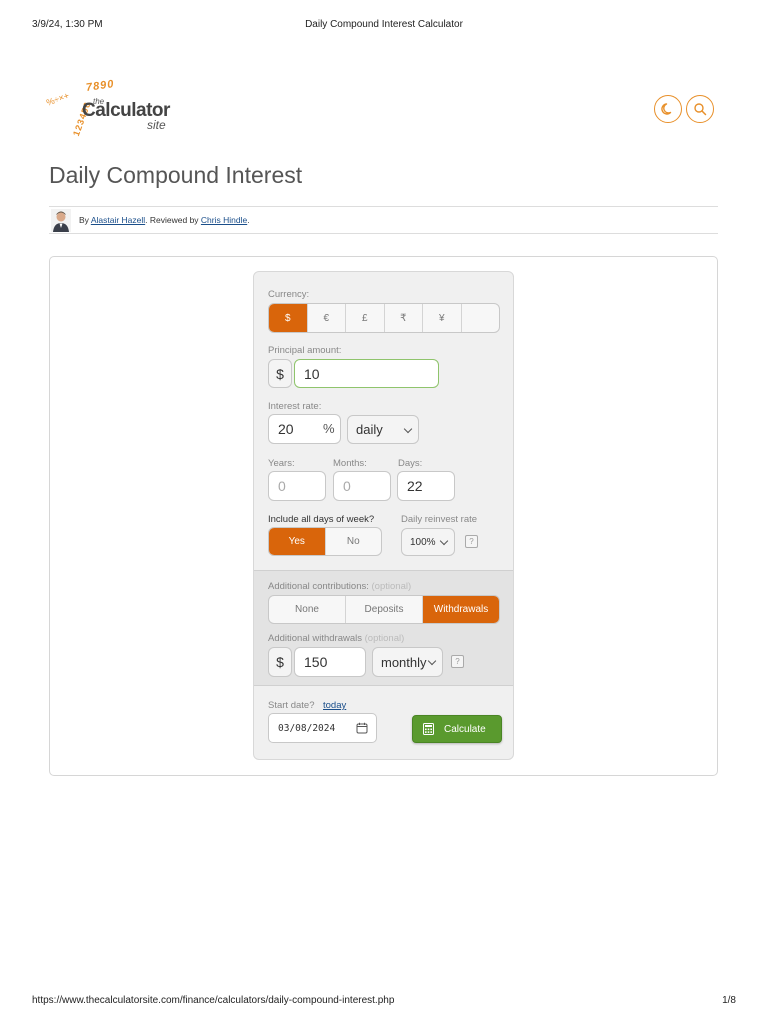 This screenshot has width=768, height=1024. I want to click on author-link: Alastair Hazell, so click(118, 220).